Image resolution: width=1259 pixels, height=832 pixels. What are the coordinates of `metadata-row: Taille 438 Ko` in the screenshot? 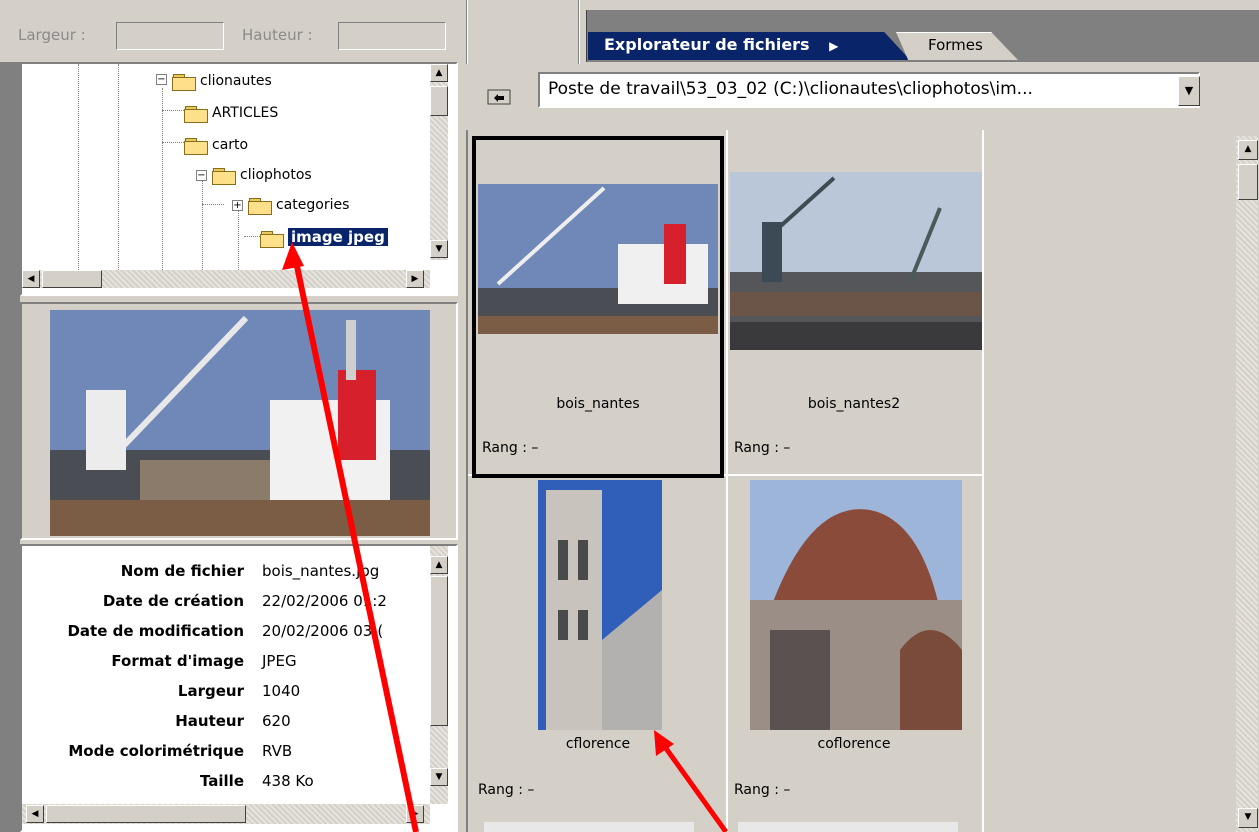 It's located at (222, 781).